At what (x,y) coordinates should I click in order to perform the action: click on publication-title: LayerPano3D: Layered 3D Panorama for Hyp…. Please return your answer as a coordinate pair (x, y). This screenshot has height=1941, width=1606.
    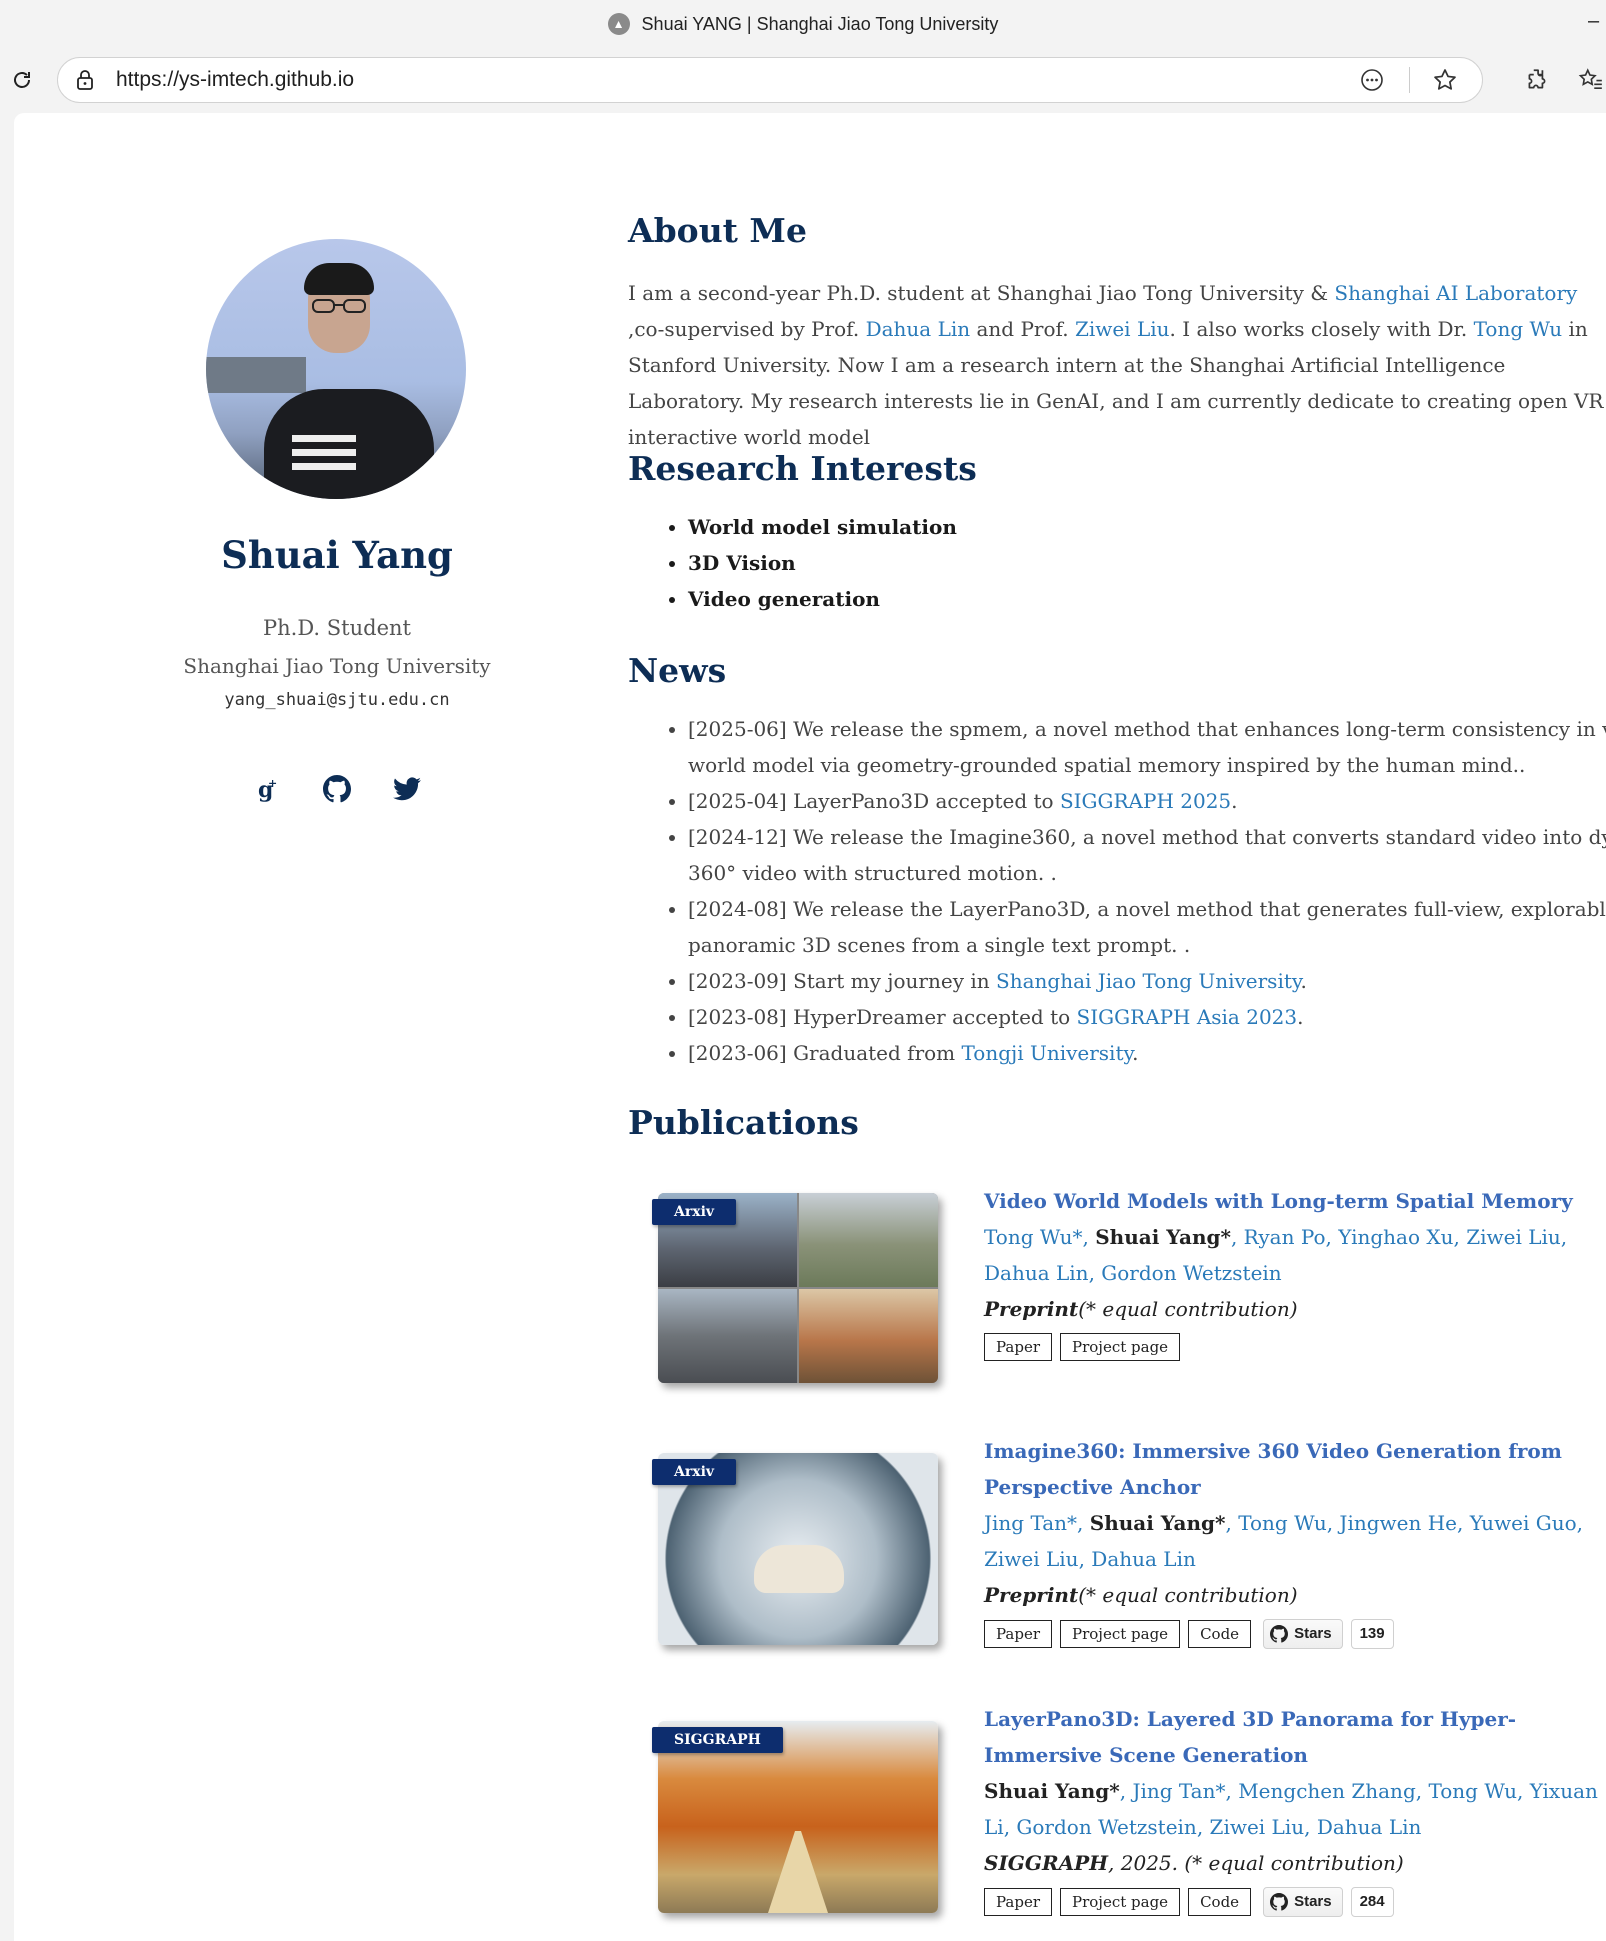
    Looking at the image, I should click on (1295, 1737).